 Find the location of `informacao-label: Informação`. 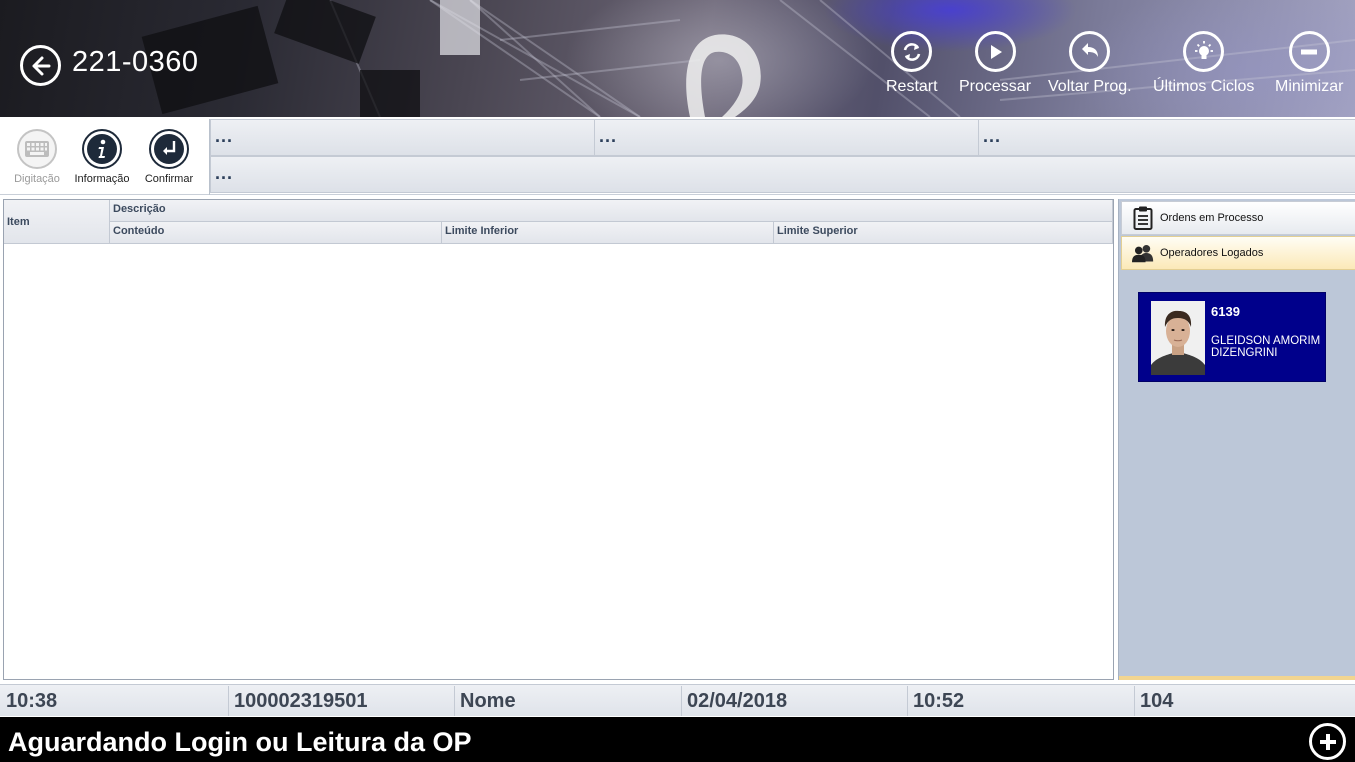

informacao-label: Informação is located at coordinates (102, 179).